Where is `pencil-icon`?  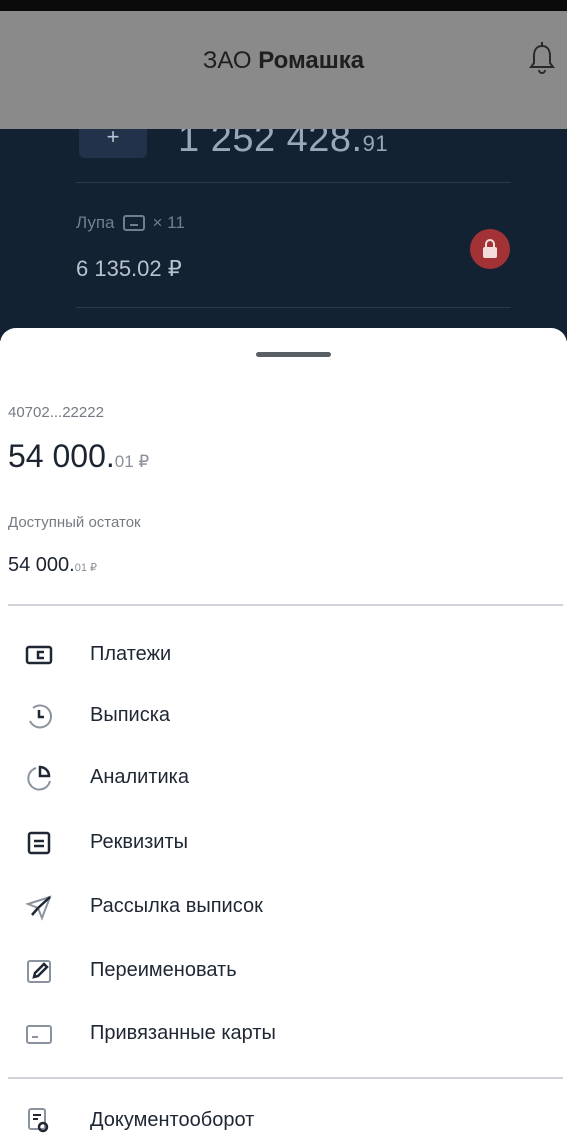 pencil-icon is located at coordinates (39, 971).